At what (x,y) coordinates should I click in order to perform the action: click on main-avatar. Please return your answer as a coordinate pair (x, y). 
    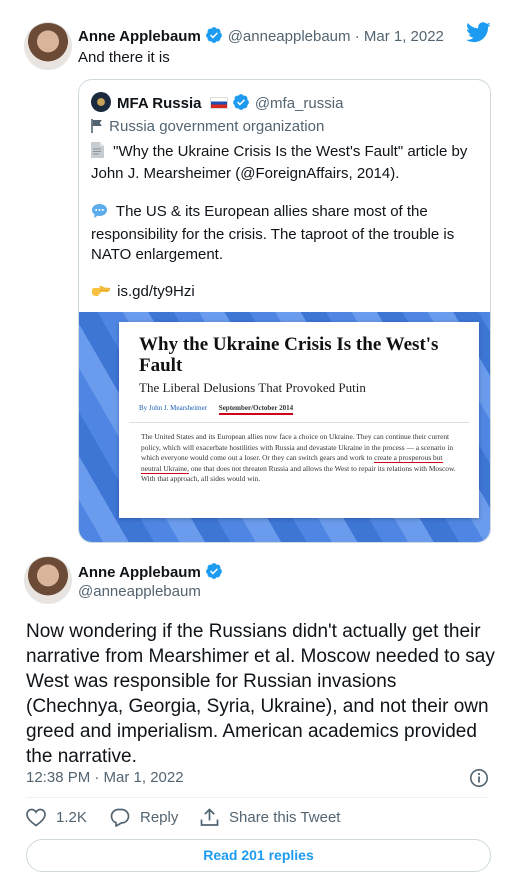
    Looking at the image, I should click on (48, 580).